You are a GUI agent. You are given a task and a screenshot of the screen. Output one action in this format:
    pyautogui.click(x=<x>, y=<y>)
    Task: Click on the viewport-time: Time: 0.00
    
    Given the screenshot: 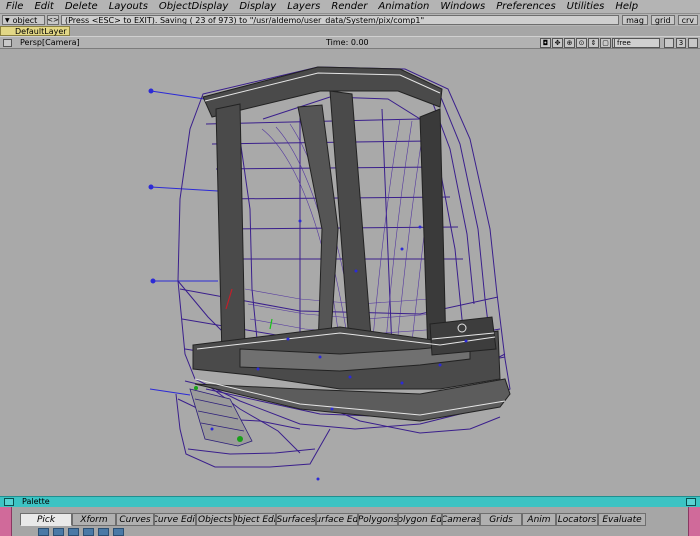 What is the action you would take?
    pyautogui.click(x=347, y=42)
    